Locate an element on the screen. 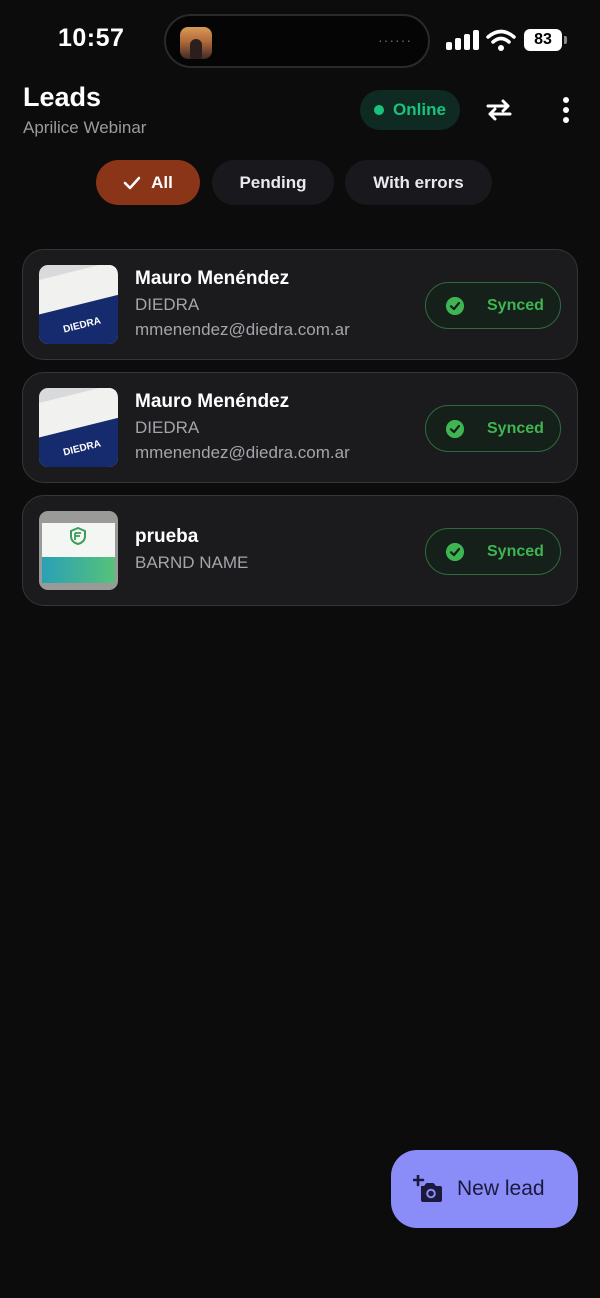 The width and height of the screenshot is (600, 1298). filter-chip-label: Pending is located at coordinates (273, 182).